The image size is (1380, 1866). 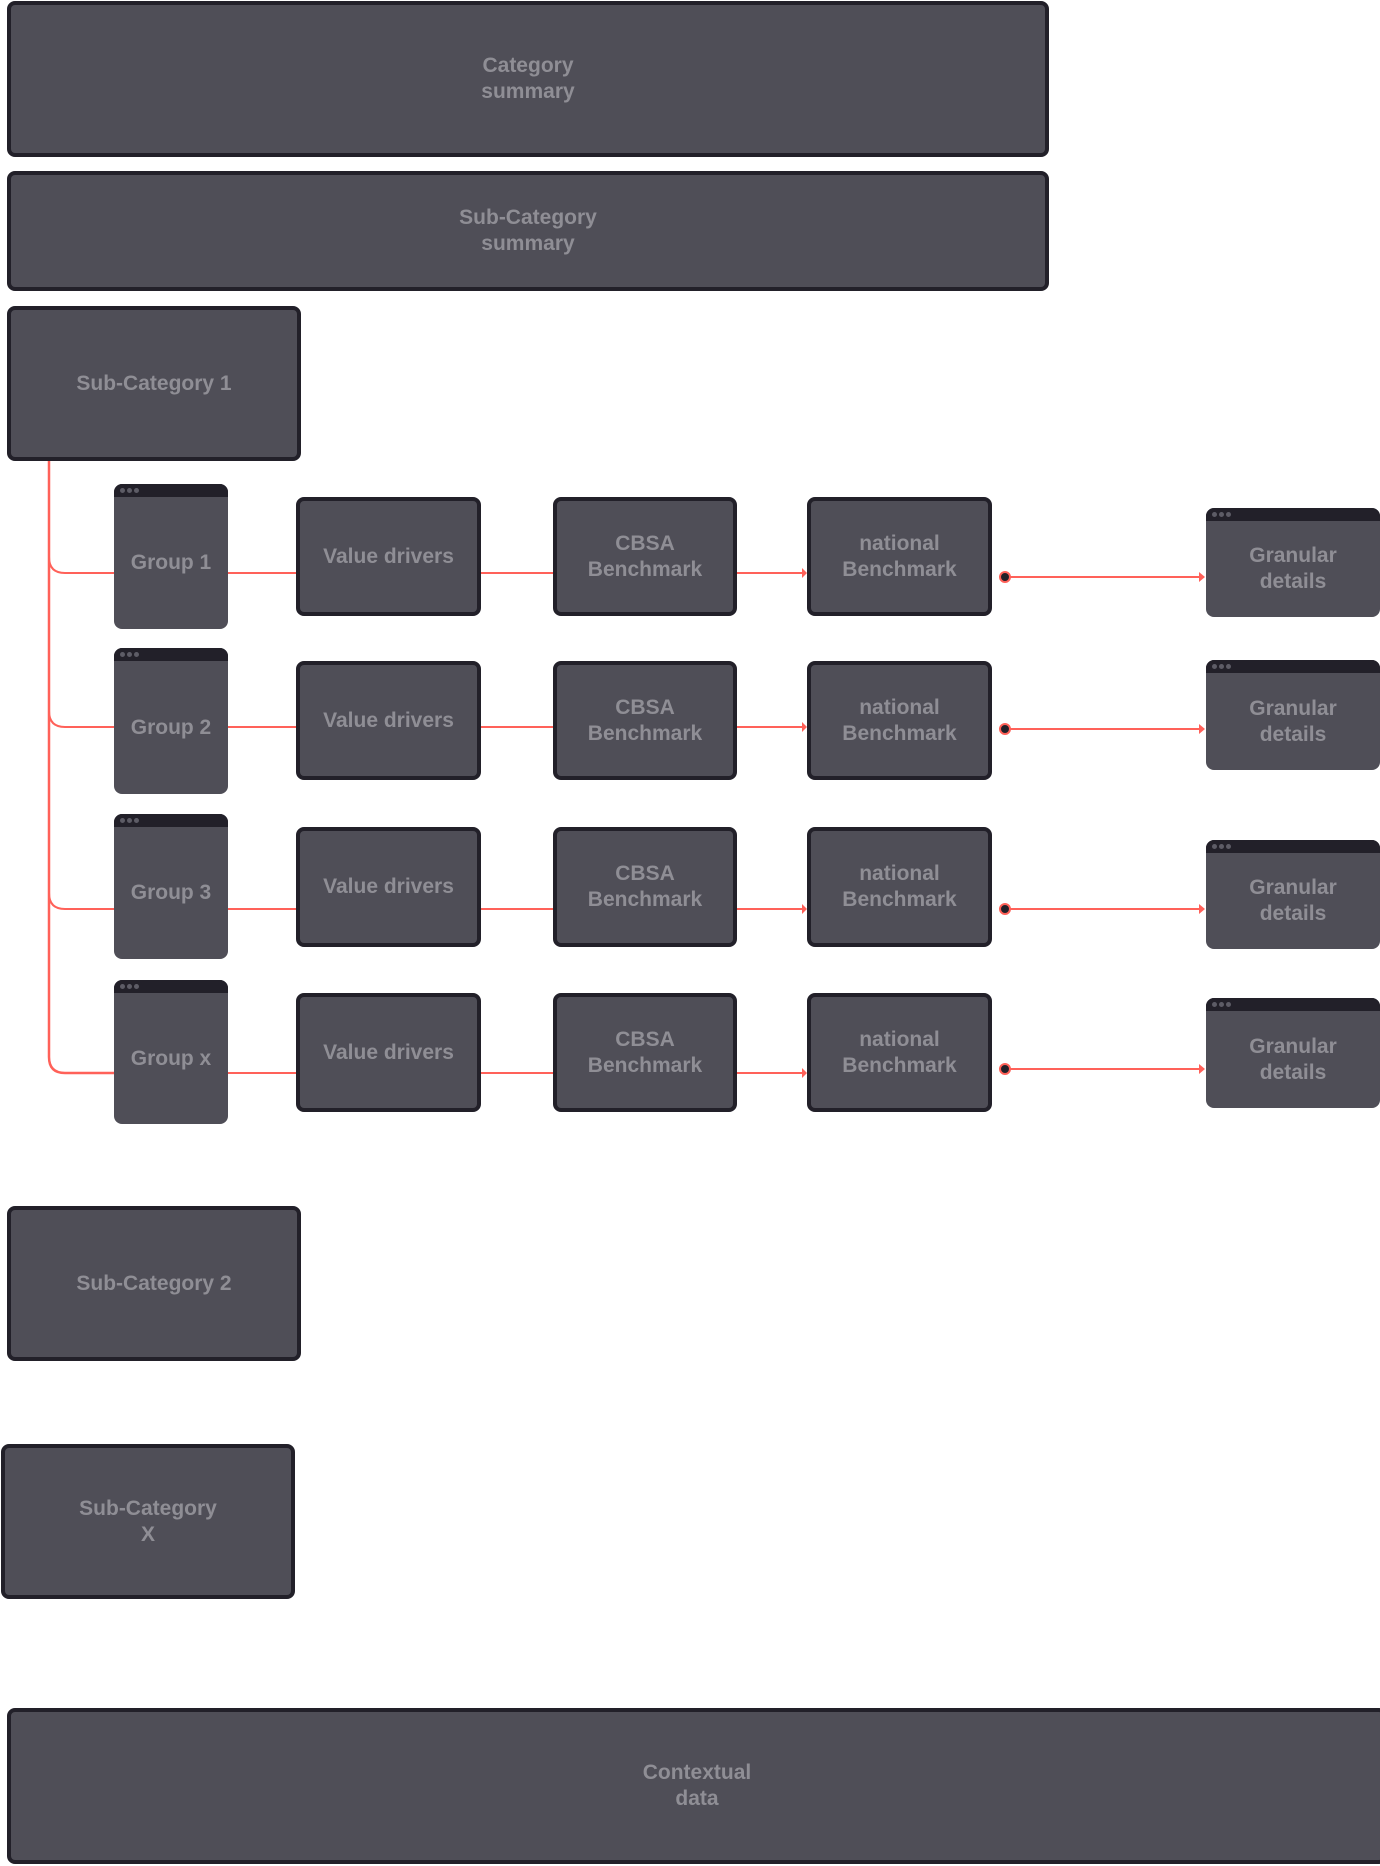 I want to click on group-box-label: Group 1, so click(x=171, y=562).